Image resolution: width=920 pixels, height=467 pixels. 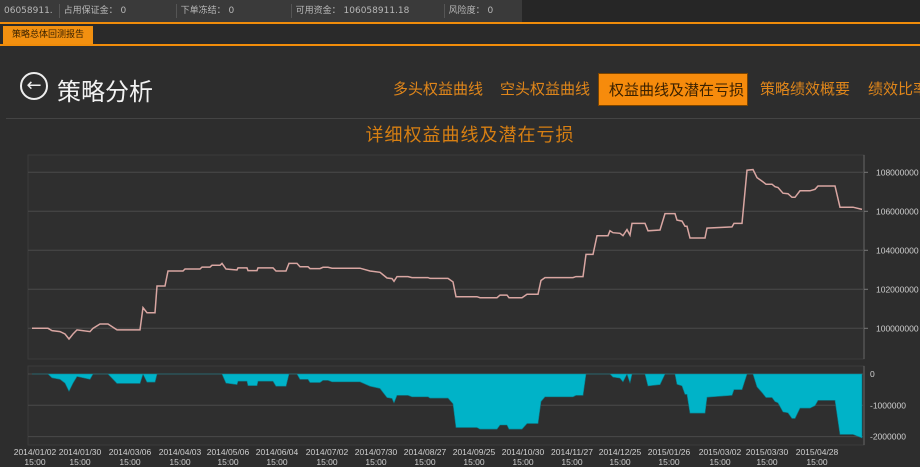 I want to click on x-tick-date-label: 2014/09/25, so click(x=474, y=452).